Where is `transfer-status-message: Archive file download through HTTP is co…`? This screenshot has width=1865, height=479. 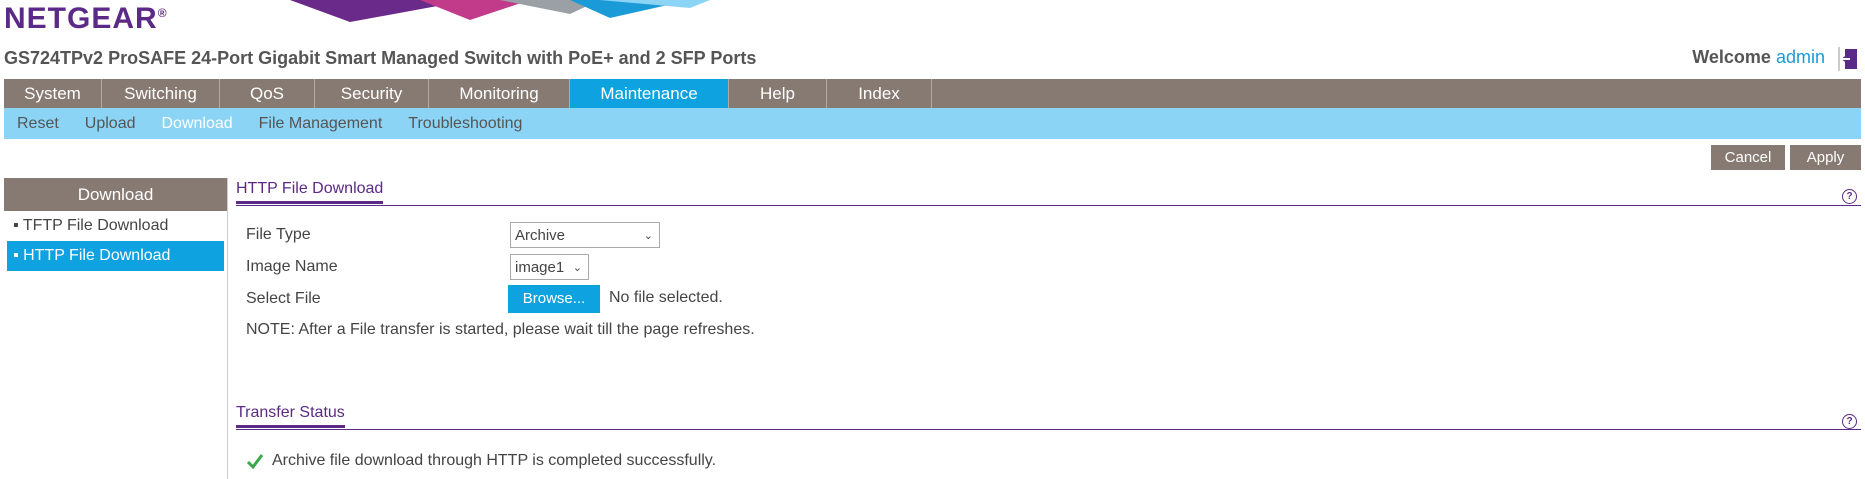
transfer-status-message: Archive file download through HTTP is co… is located at coordinates (494, 460).